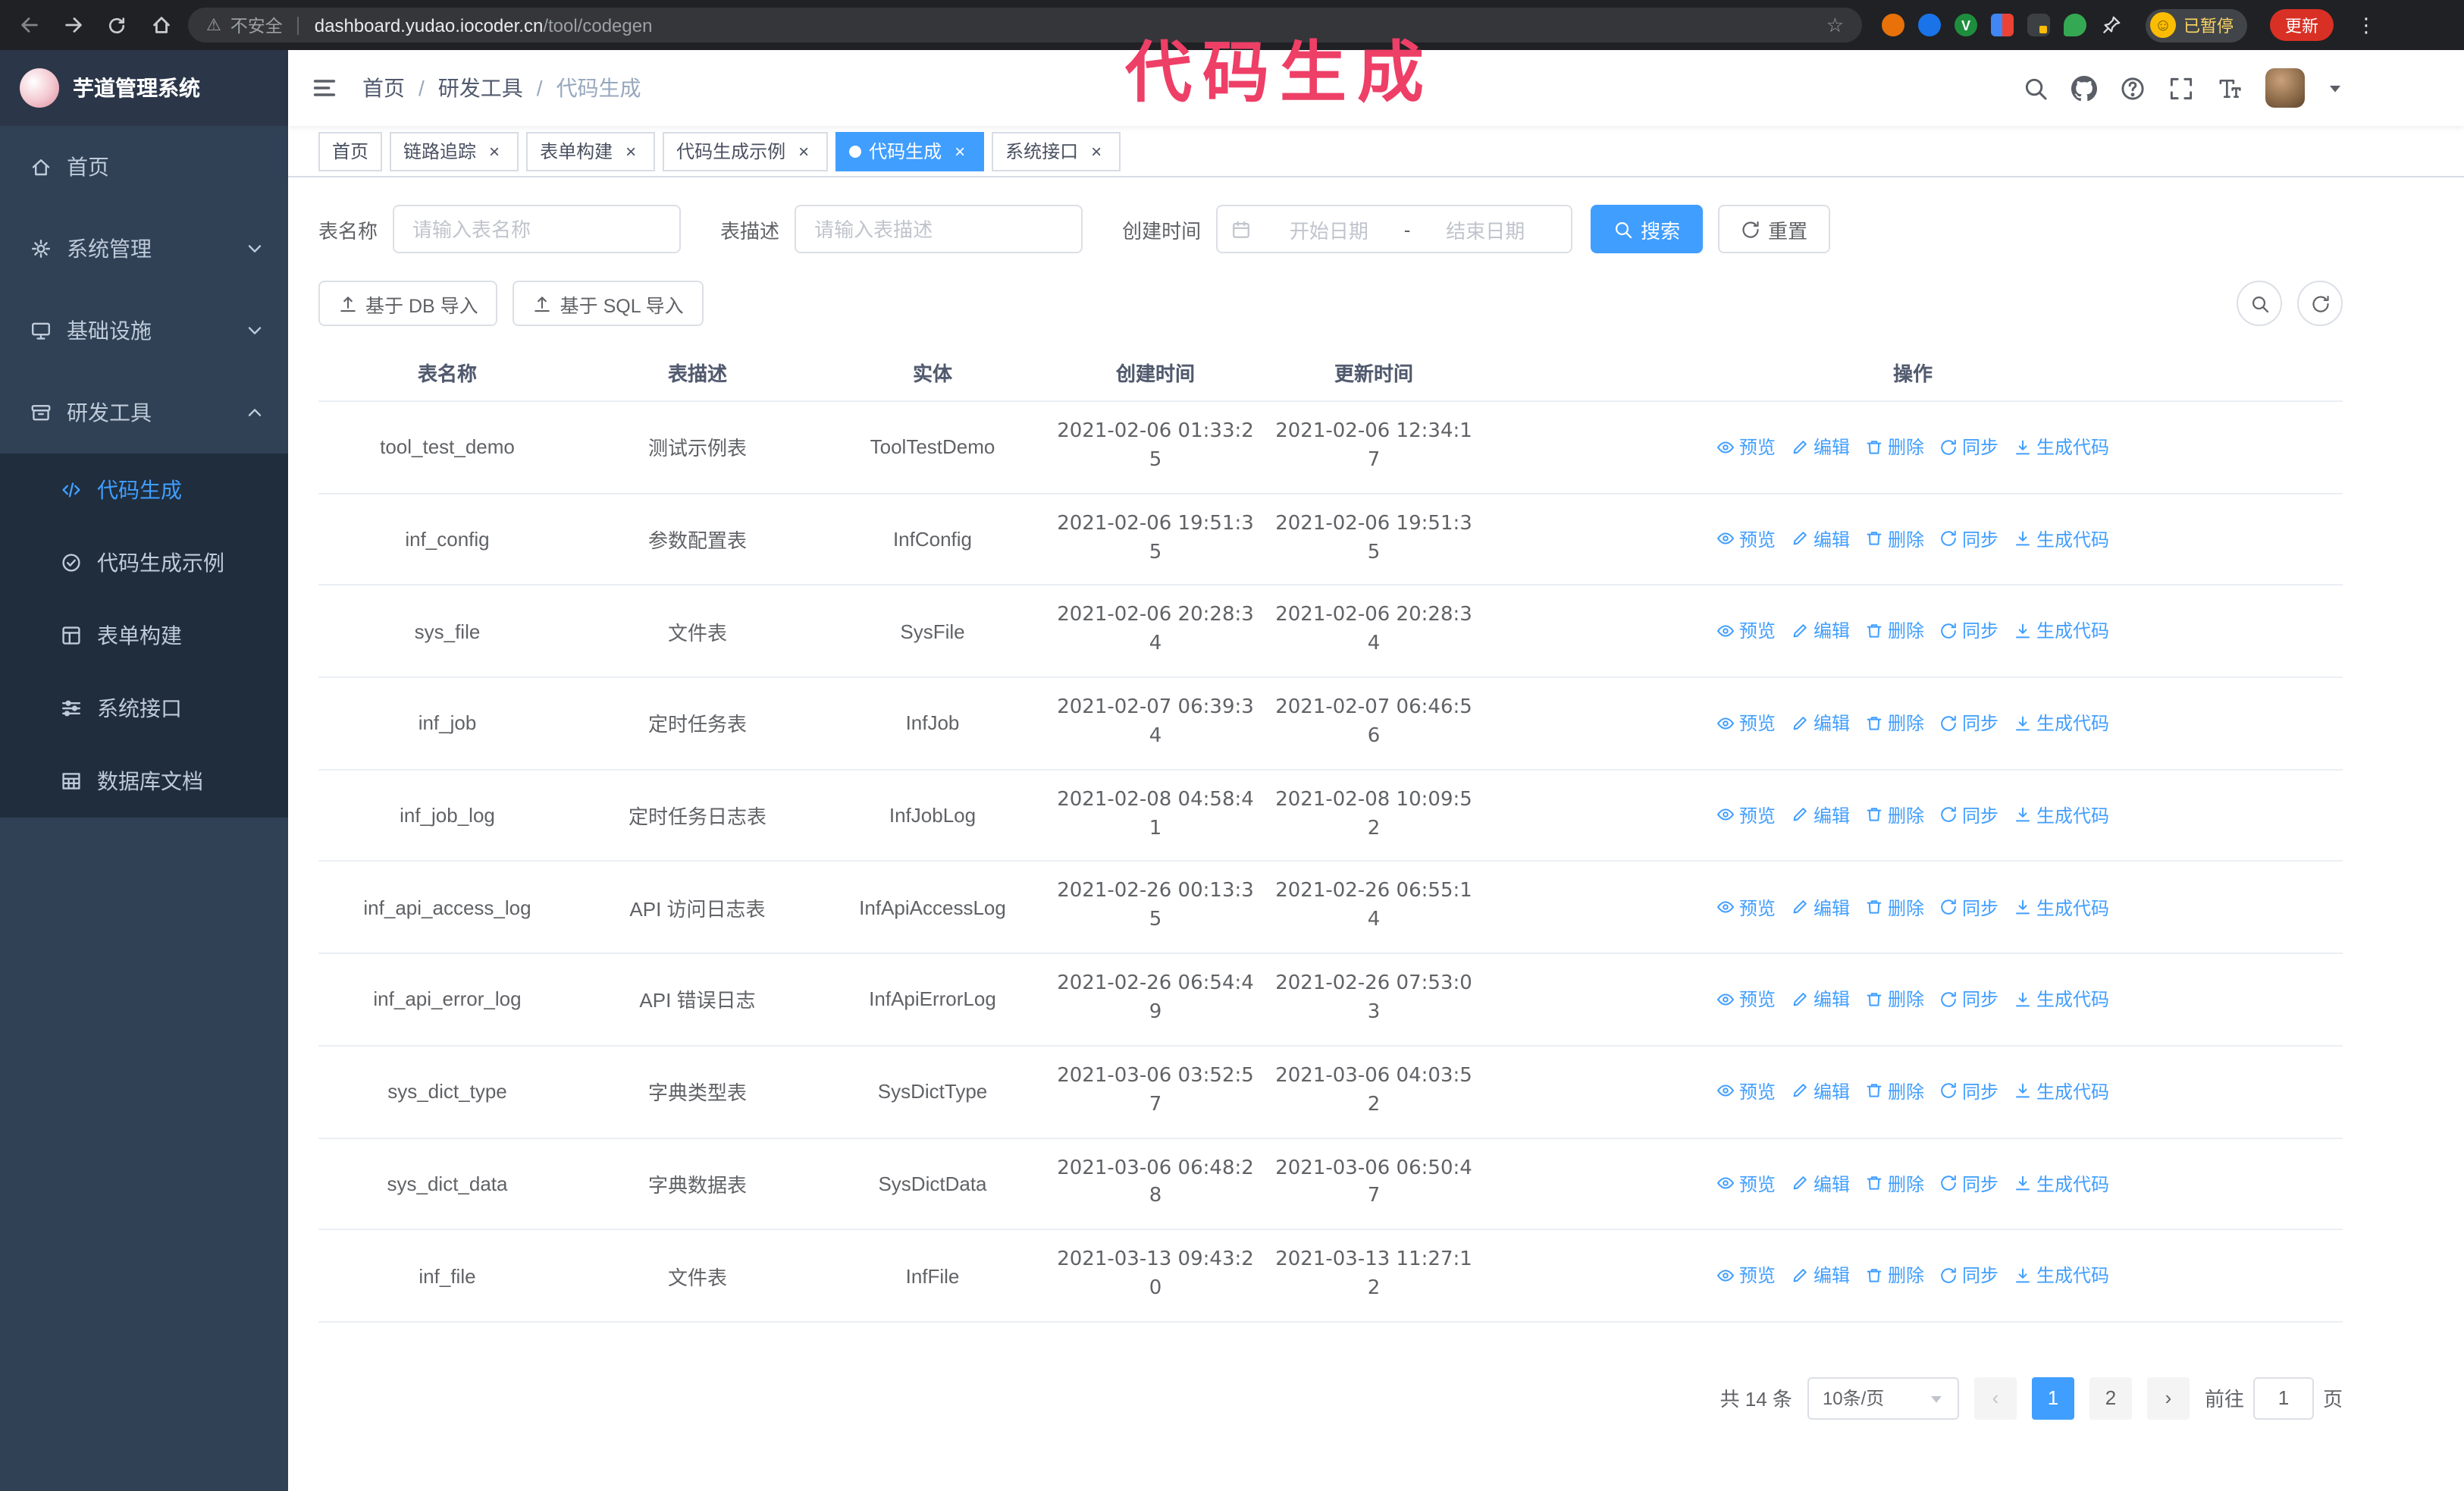 This screenshot has width=2464, height=1491. I want to click on import-db-button: 基于 DB 导入, so click(408, 303).